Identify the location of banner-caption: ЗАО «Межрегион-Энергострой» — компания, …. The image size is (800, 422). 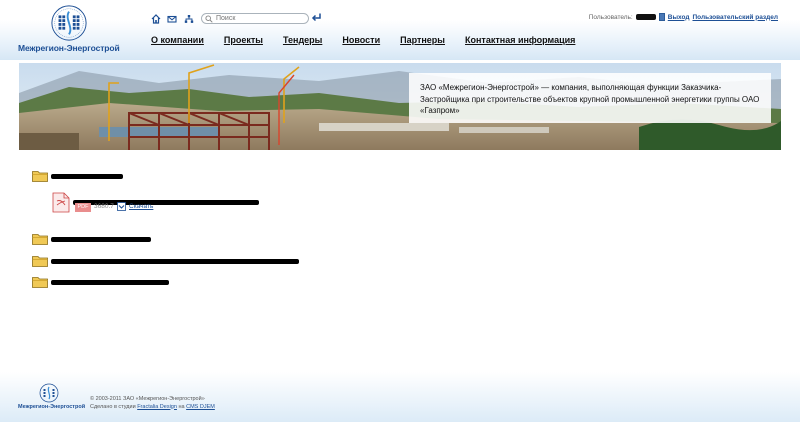
(590, 98).